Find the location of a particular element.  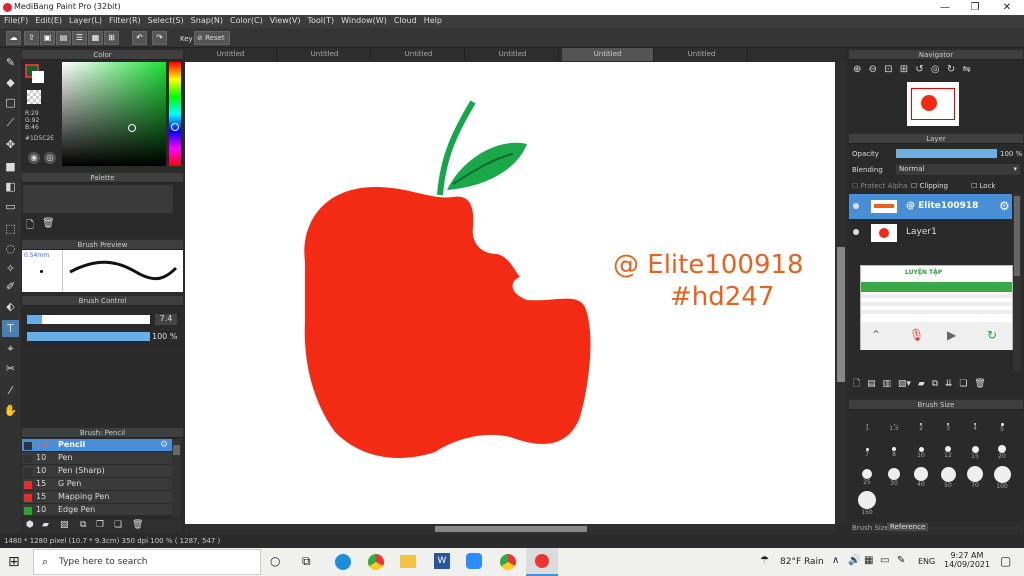

notification-icon: ▢ is located at coordinates (1005, 561).